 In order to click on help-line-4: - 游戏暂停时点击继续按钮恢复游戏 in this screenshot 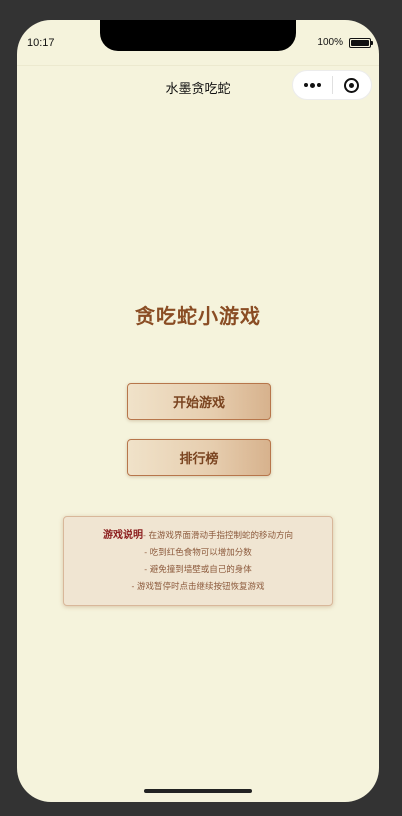, I will do `click(198, 587)`.